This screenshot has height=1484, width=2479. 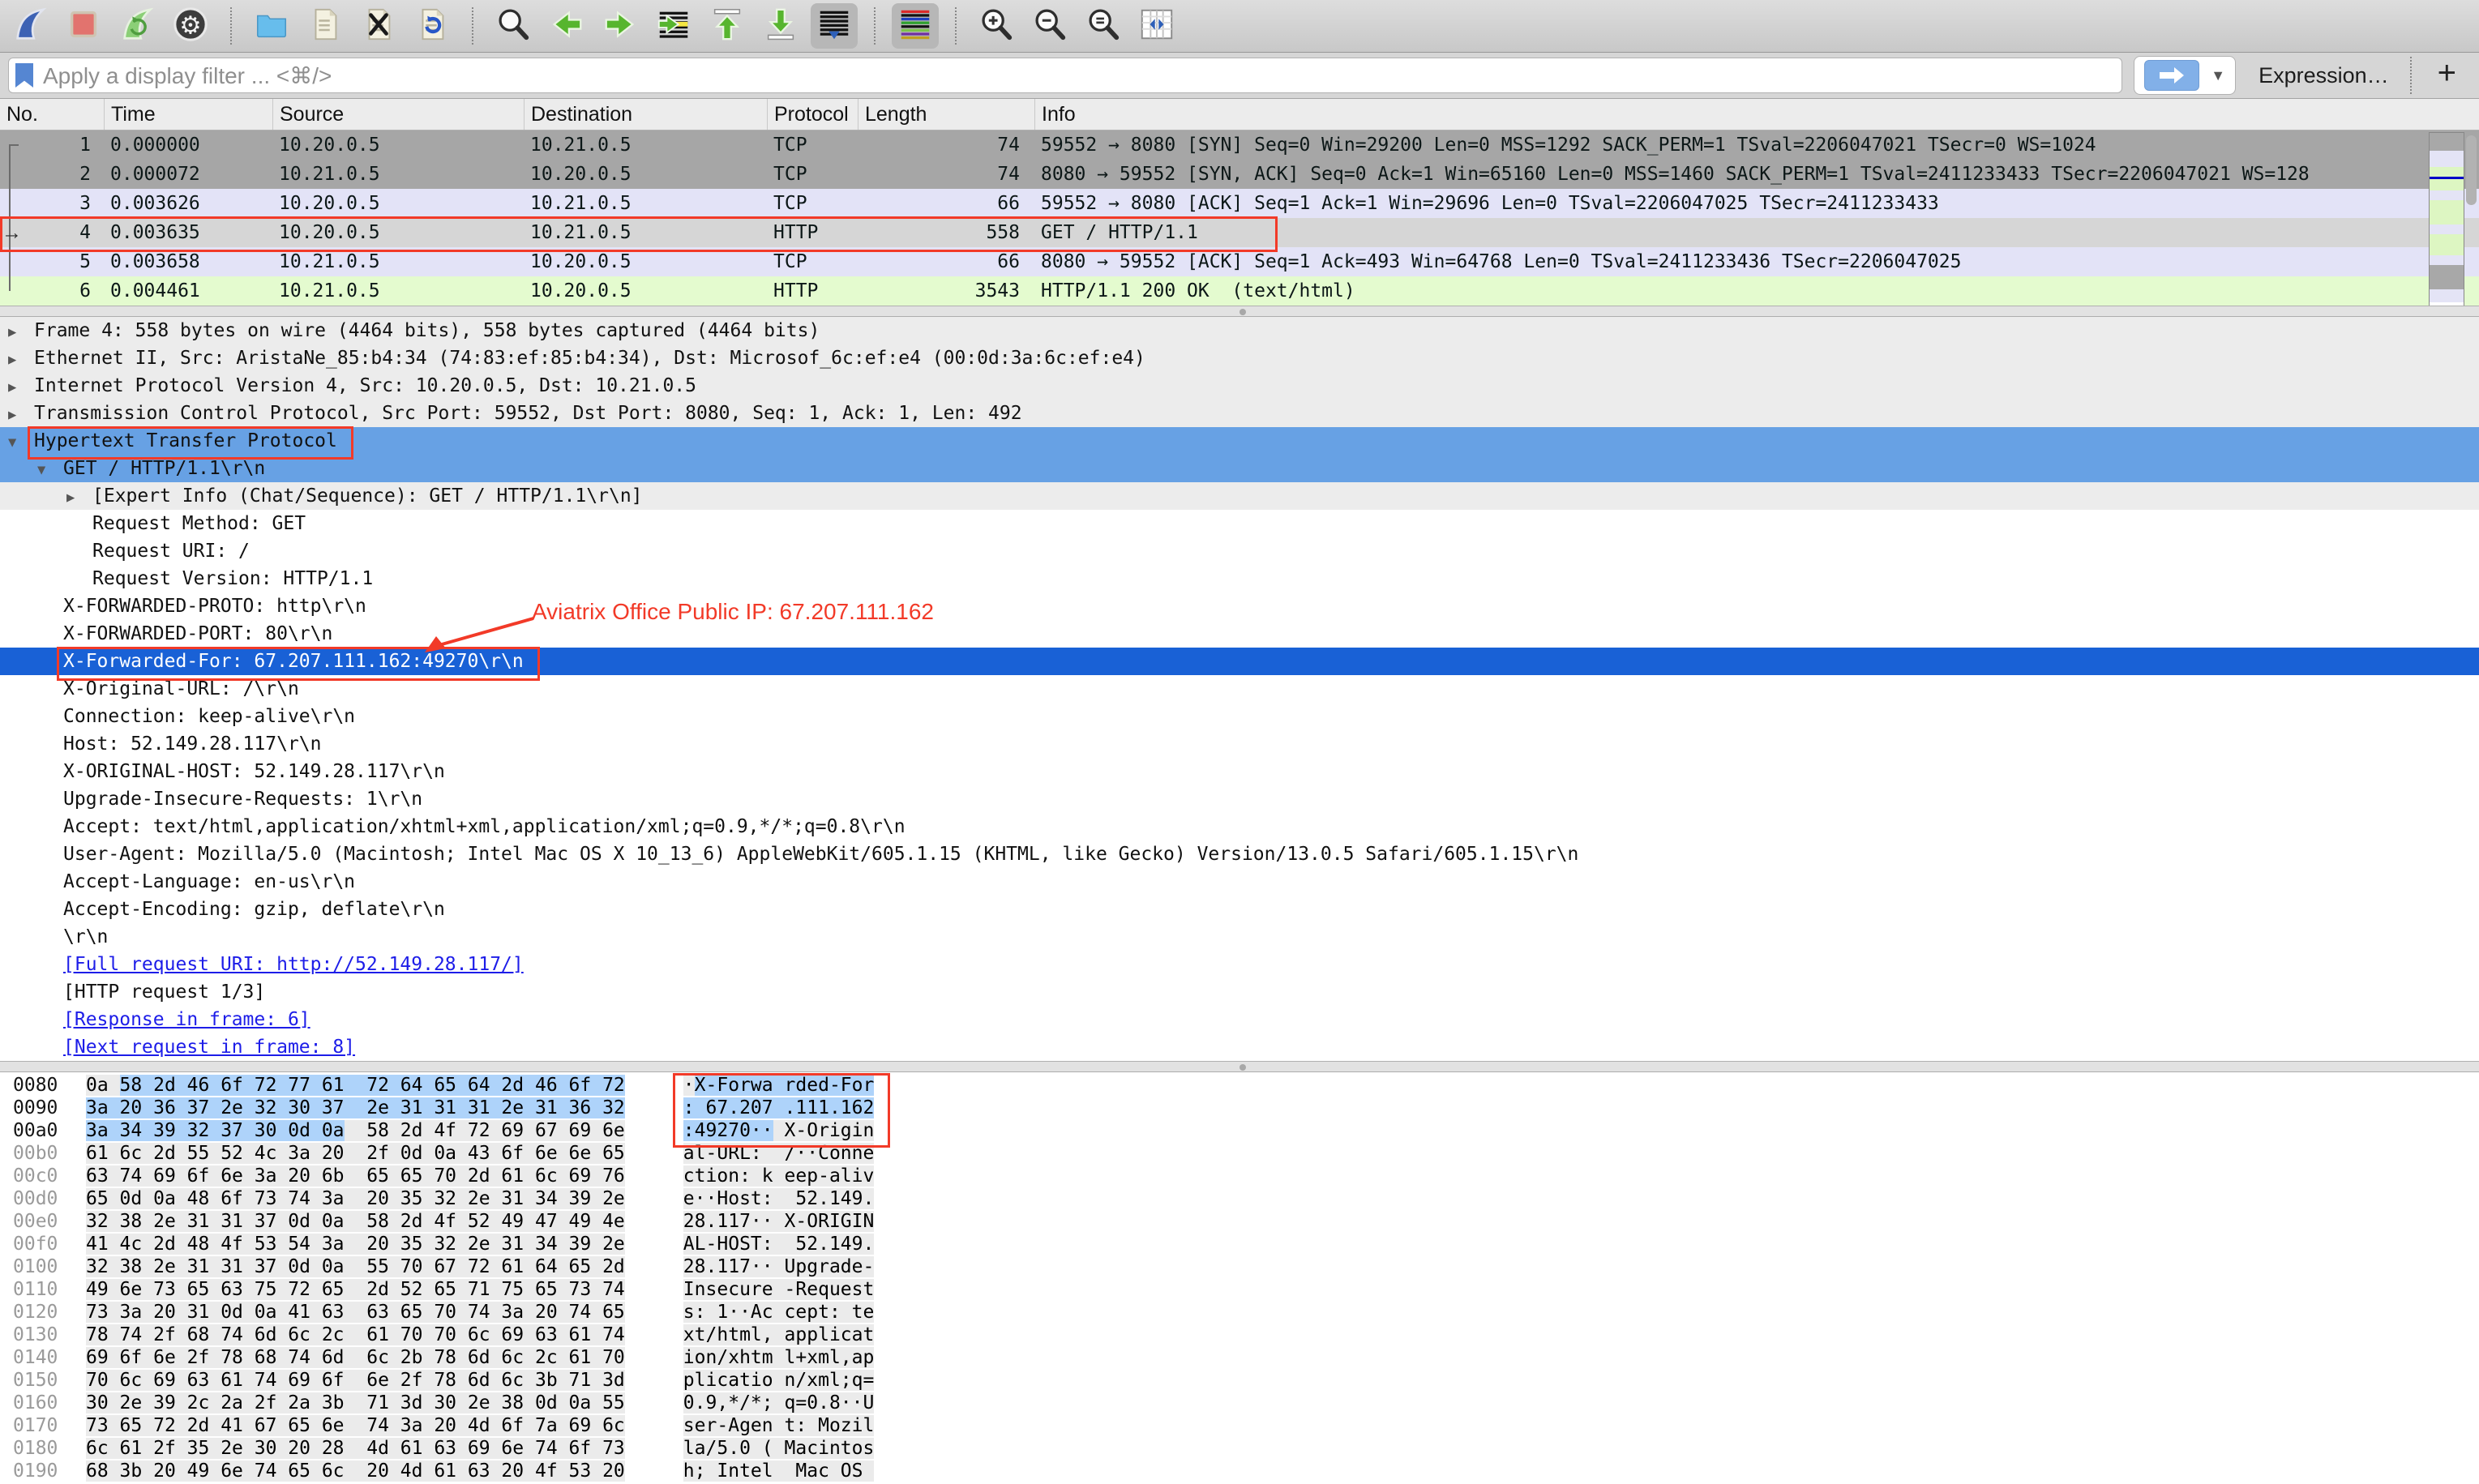 What do you see at coordinates (551, 1448) in the screenshot?
I see `hex-byte: 74` at bounding box center [551, 1448].